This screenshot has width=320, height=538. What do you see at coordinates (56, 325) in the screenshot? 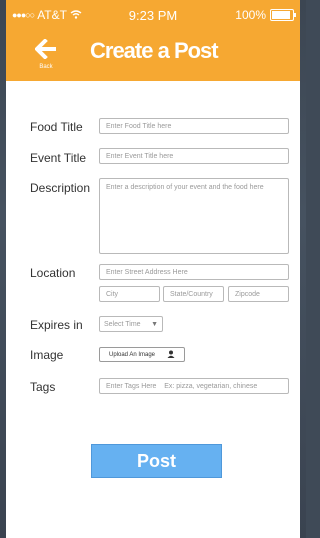
I see `expires-label: Expires in` at bounding box center [56, 325].